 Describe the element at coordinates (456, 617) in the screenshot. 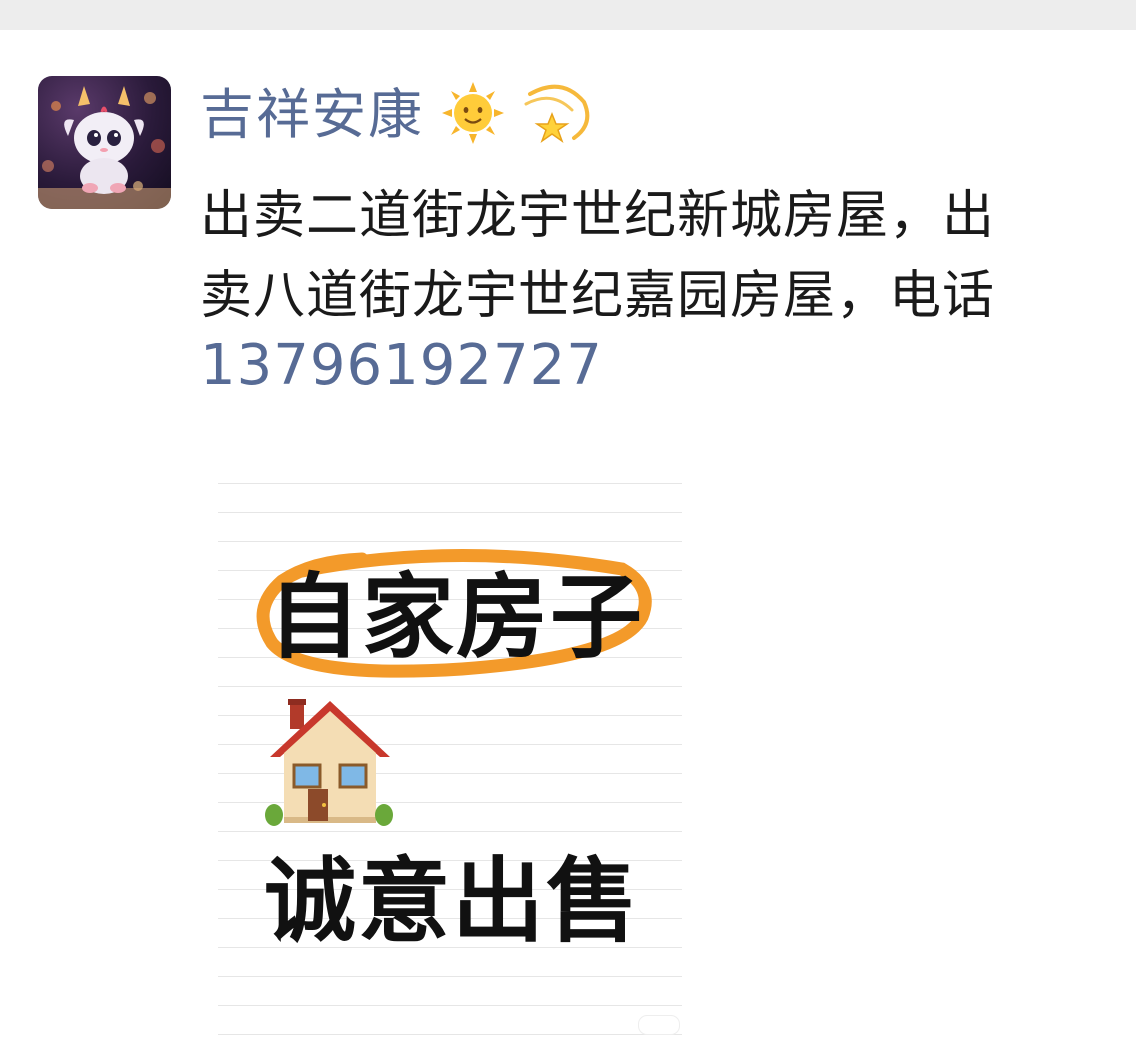

I see `image-title: 自家房子` at that location.